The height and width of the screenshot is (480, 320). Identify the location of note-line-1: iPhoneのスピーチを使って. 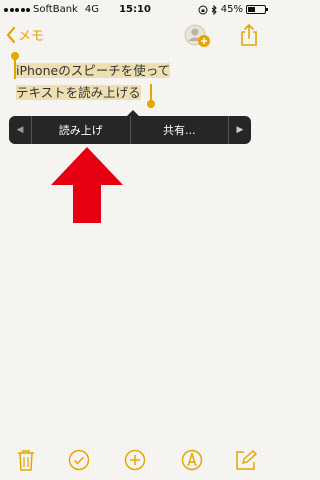
(93, 70).